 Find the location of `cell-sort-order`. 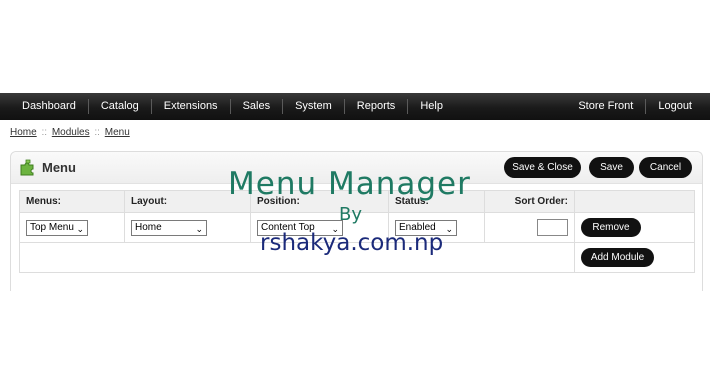

cell-sort-order is located at coordinates (529, 227).